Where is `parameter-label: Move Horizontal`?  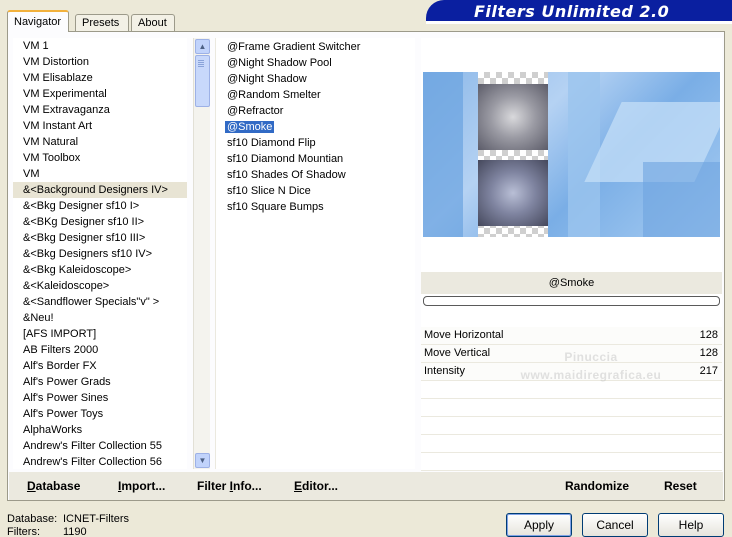
parameter-label: Move Horizontal is located at coordinates (464, 335).